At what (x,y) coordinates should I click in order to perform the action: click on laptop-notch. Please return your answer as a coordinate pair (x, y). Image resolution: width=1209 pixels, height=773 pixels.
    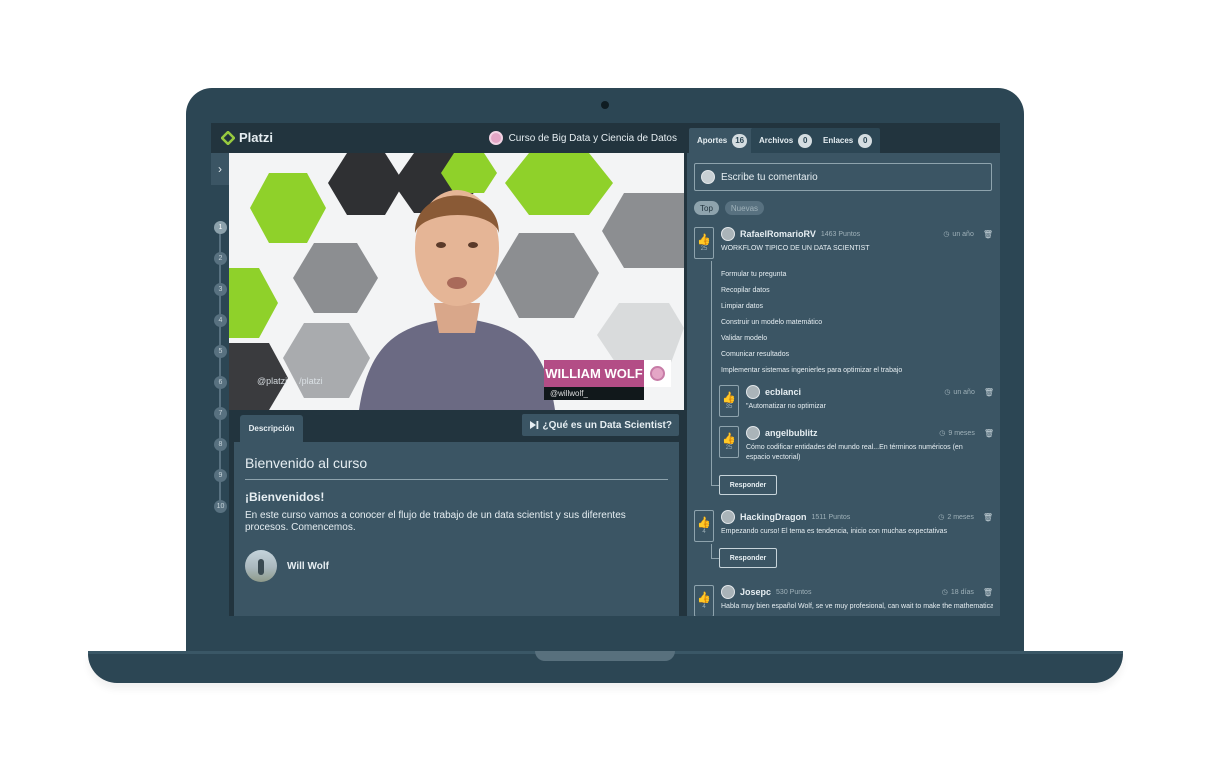
    Looking at the image, I should click on (605, 656).